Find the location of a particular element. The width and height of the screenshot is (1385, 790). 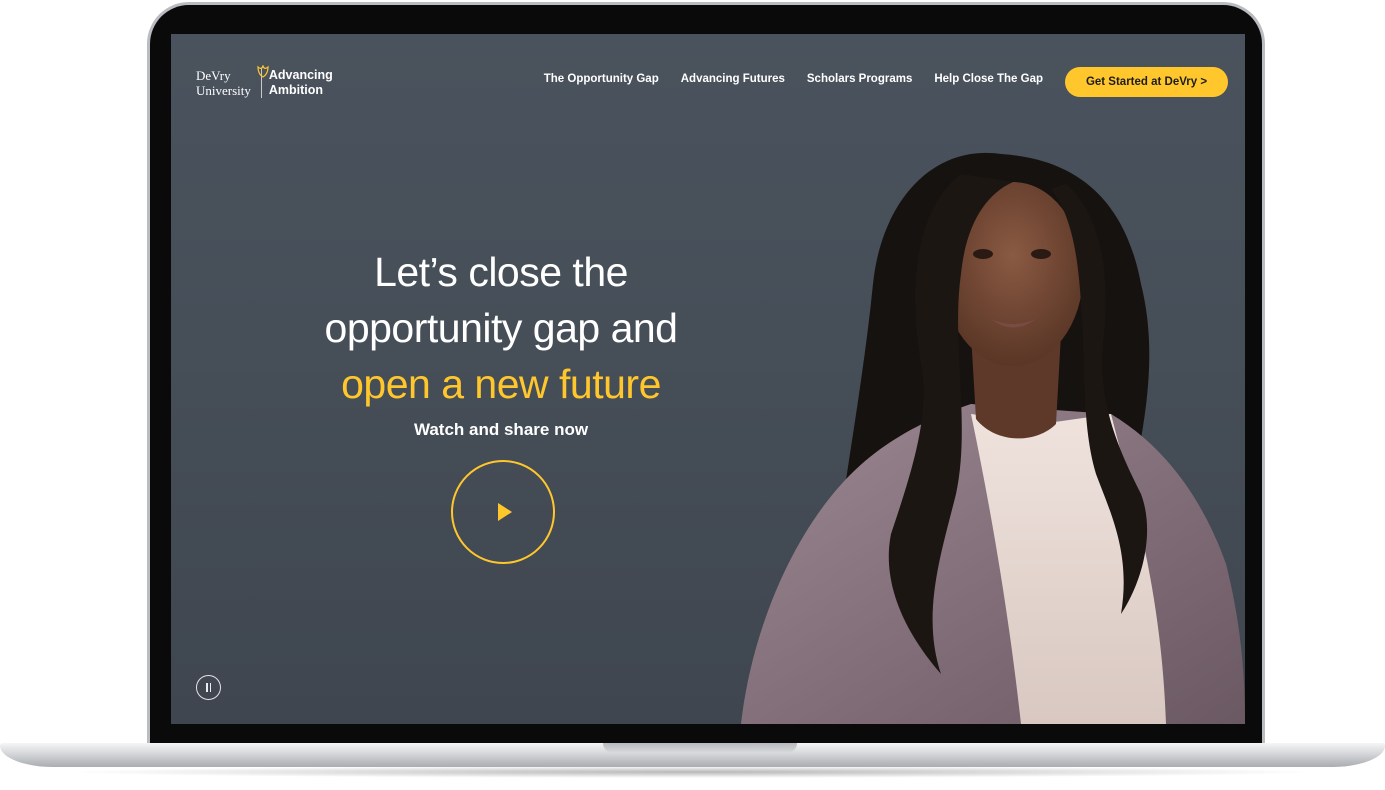

hero-headline-line2: opportunity gap and is located at coordinates (501, 328).